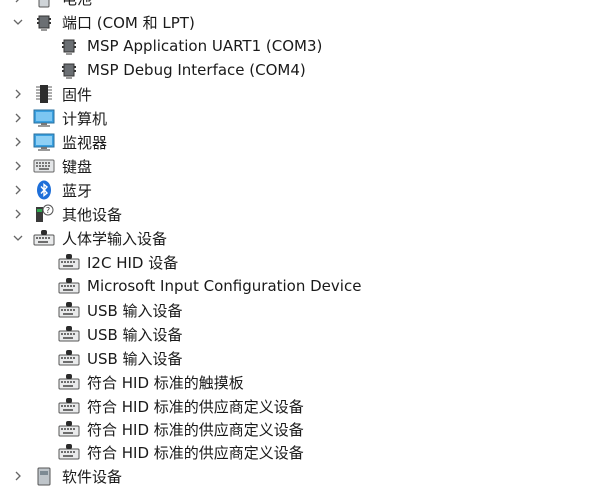 The image size is (601, 488). I want to click on tree-item-label: 符合 HID 标准的触摸板, so click(165, 382).